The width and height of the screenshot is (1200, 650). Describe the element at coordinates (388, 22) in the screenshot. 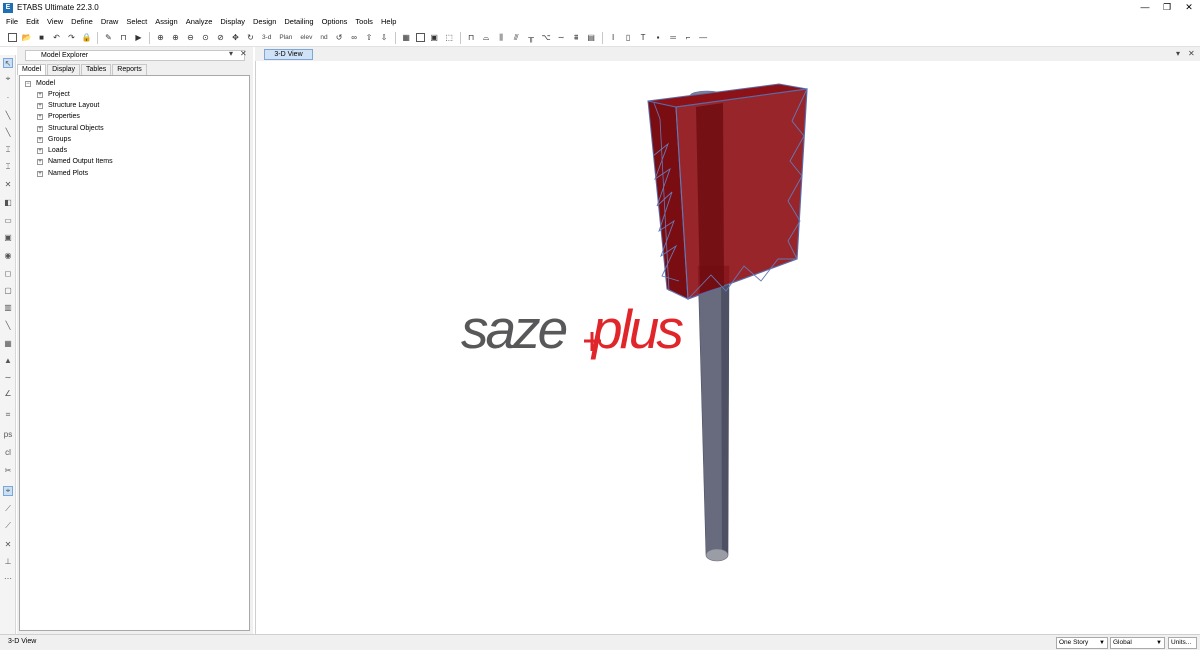

I see `menu-help: Help` at that location.